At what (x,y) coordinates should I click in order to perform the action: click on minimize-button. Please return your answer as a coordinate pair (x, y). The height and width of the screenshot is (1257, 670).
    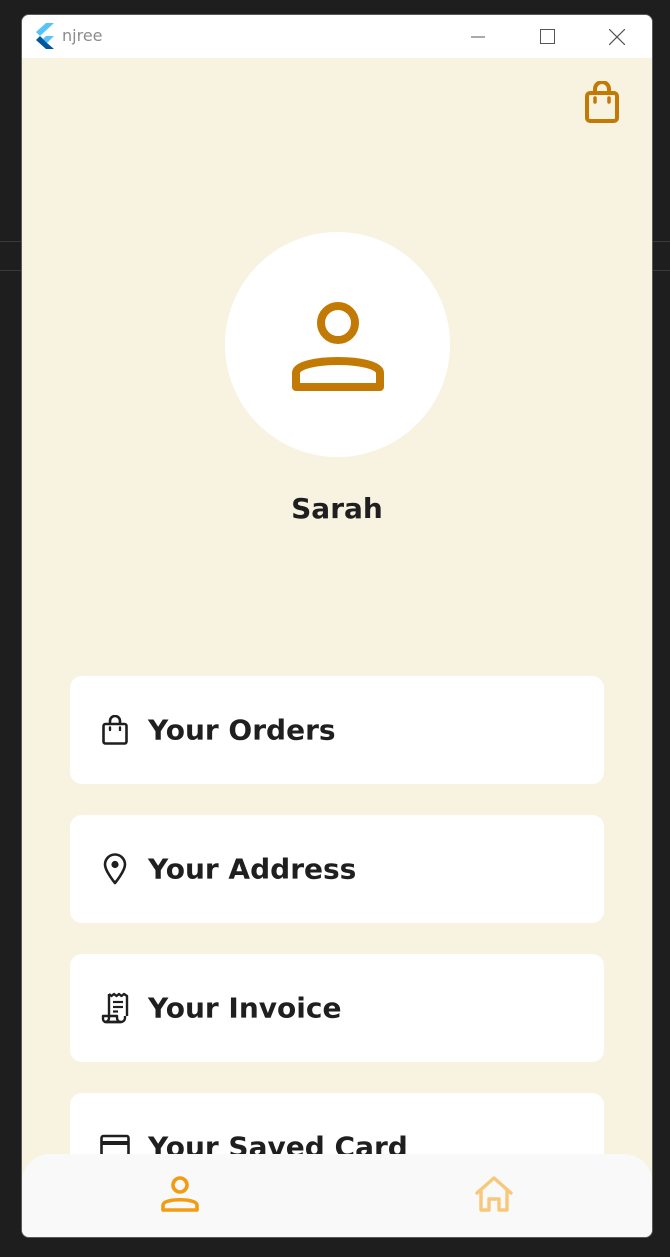
    Looking at the image, I should click on (478, 36).